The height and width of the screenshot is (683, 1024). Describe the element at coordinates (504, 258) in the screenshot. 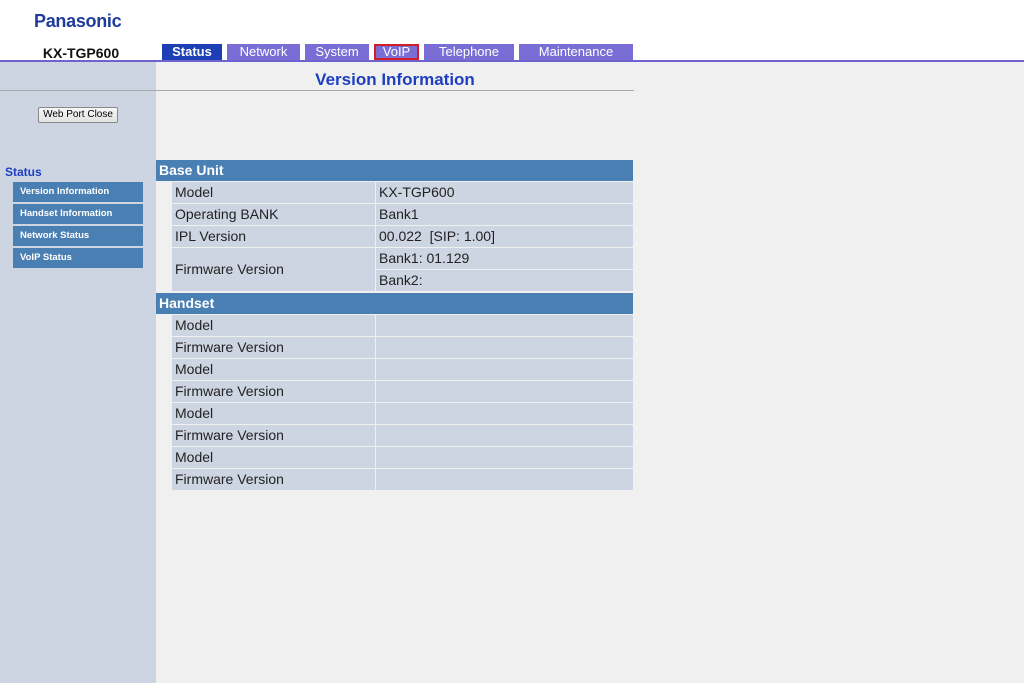

I see `row-value-bank1: Bank1: 01.129` at that location.